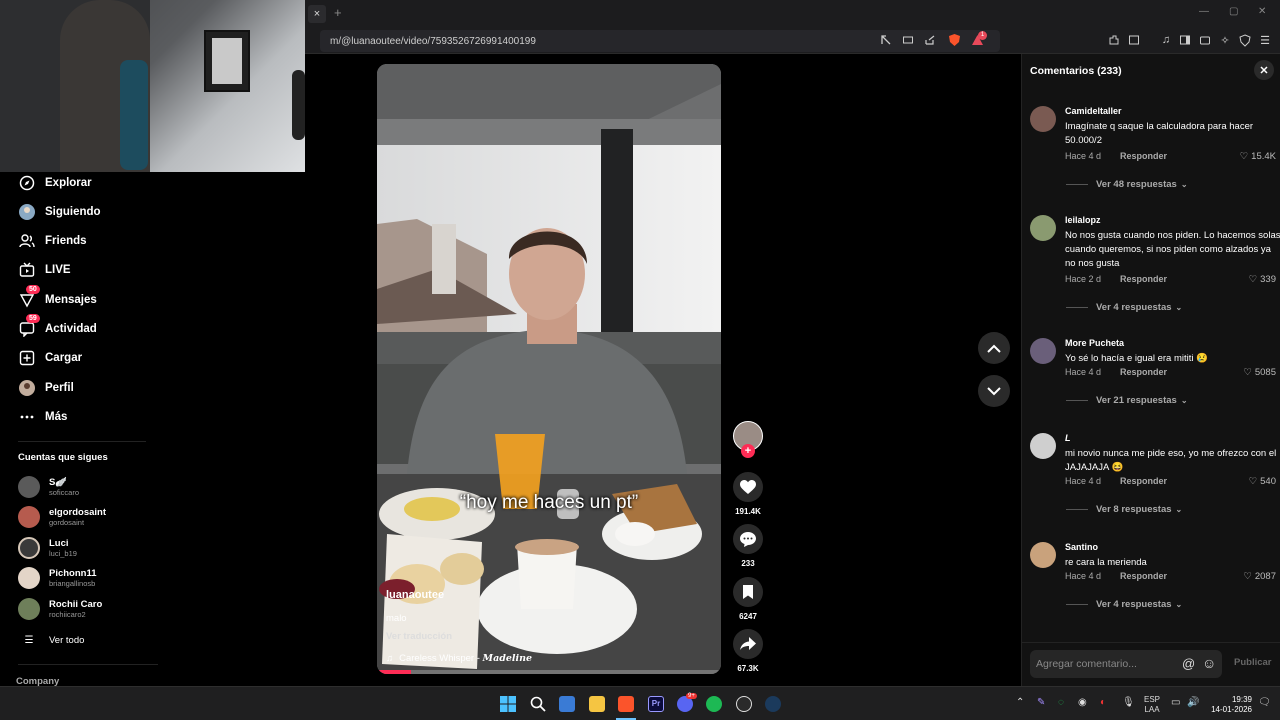 This screenshot has height=720, width=1280. What do you see at coordinates (994, 348) in the screenshot?
I see `previous-video-button` at bounding box center [994, 348].